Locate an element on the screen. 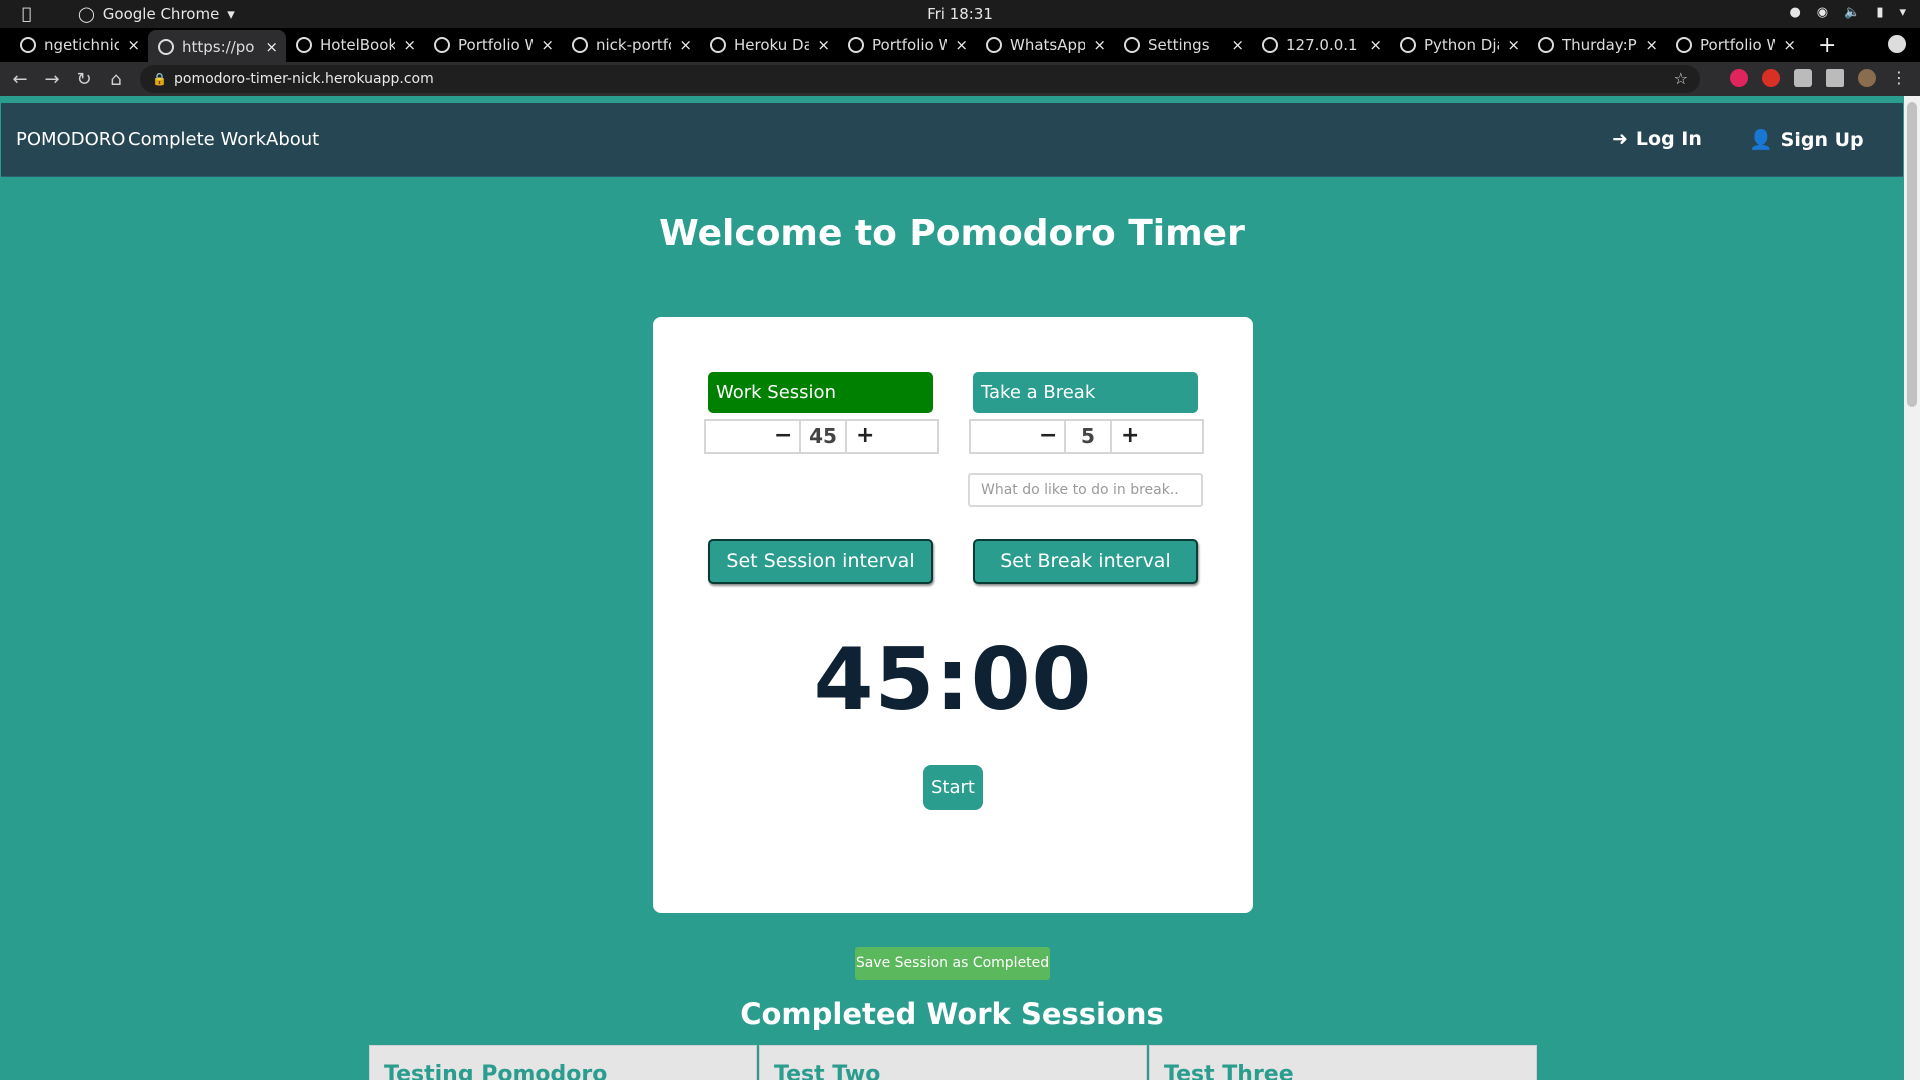  scrollbar-thumb is located at coordinates (1912, 254).